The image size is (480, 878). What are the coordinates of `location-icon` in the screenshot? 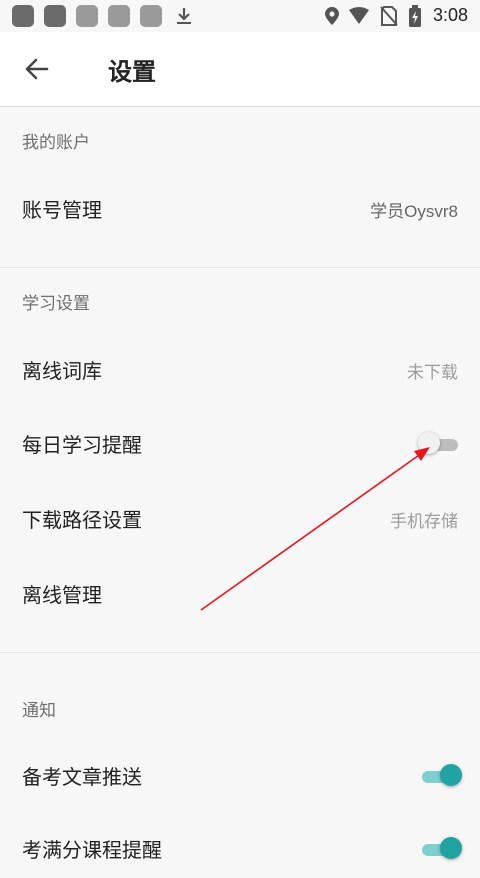 It's located at (332, 16).